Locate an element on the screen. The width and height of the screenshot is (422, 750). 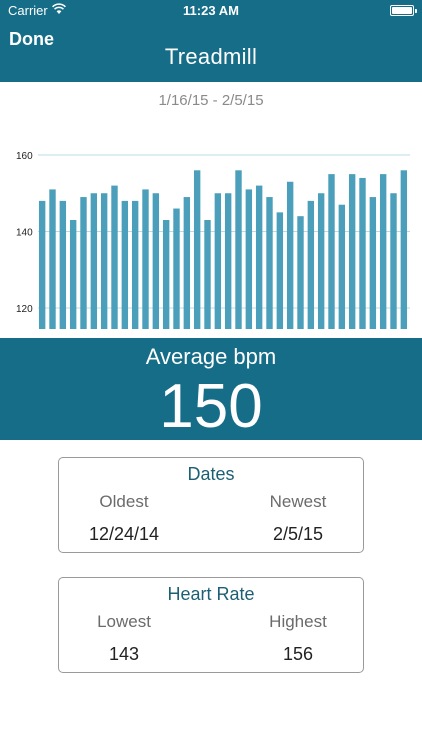
average-panel: Average bpm 150 is located at coordinates (211, 389).